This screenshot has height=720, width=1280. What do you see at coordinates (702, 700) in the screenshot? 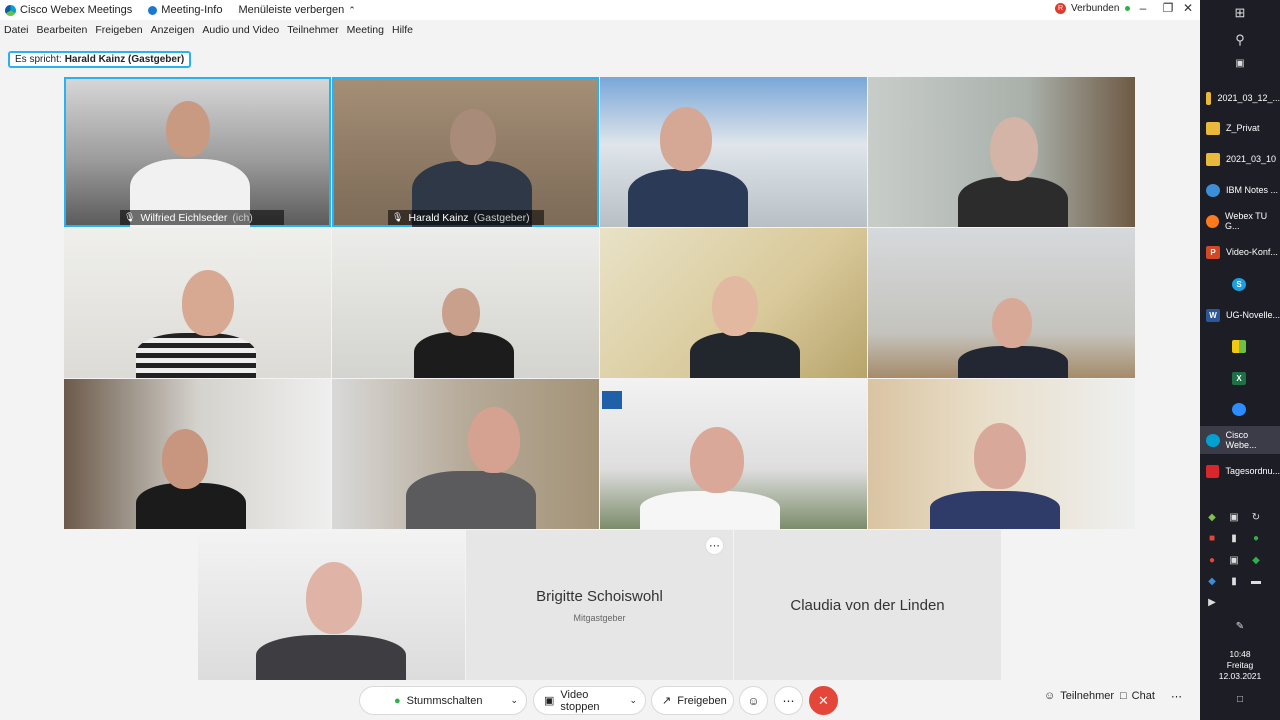
I see `share-label: Freigeben` at bounding box center [702, 700].